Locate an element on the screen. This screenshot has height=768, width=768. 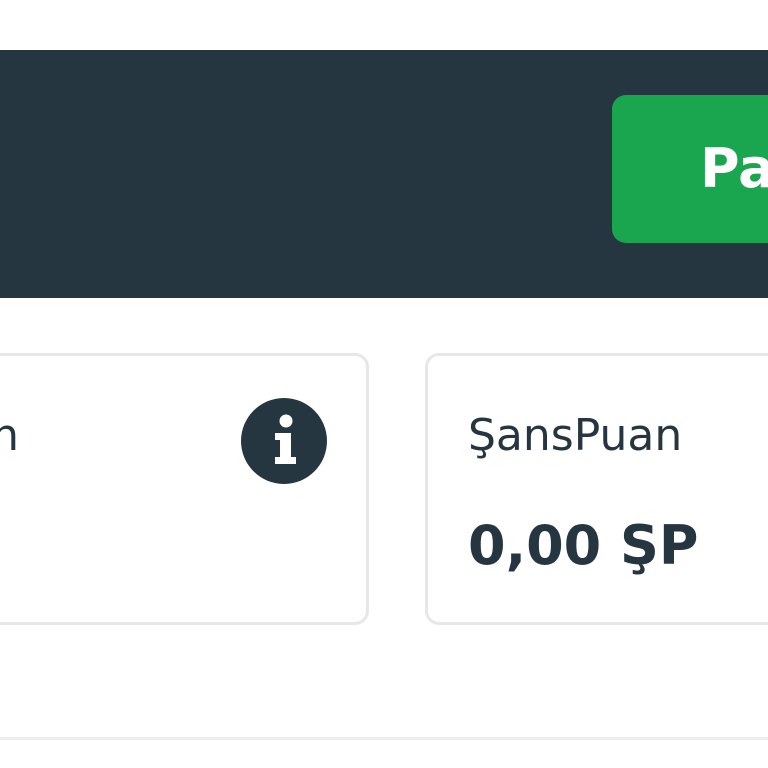
section-divider is located at coordinates (384, 738).